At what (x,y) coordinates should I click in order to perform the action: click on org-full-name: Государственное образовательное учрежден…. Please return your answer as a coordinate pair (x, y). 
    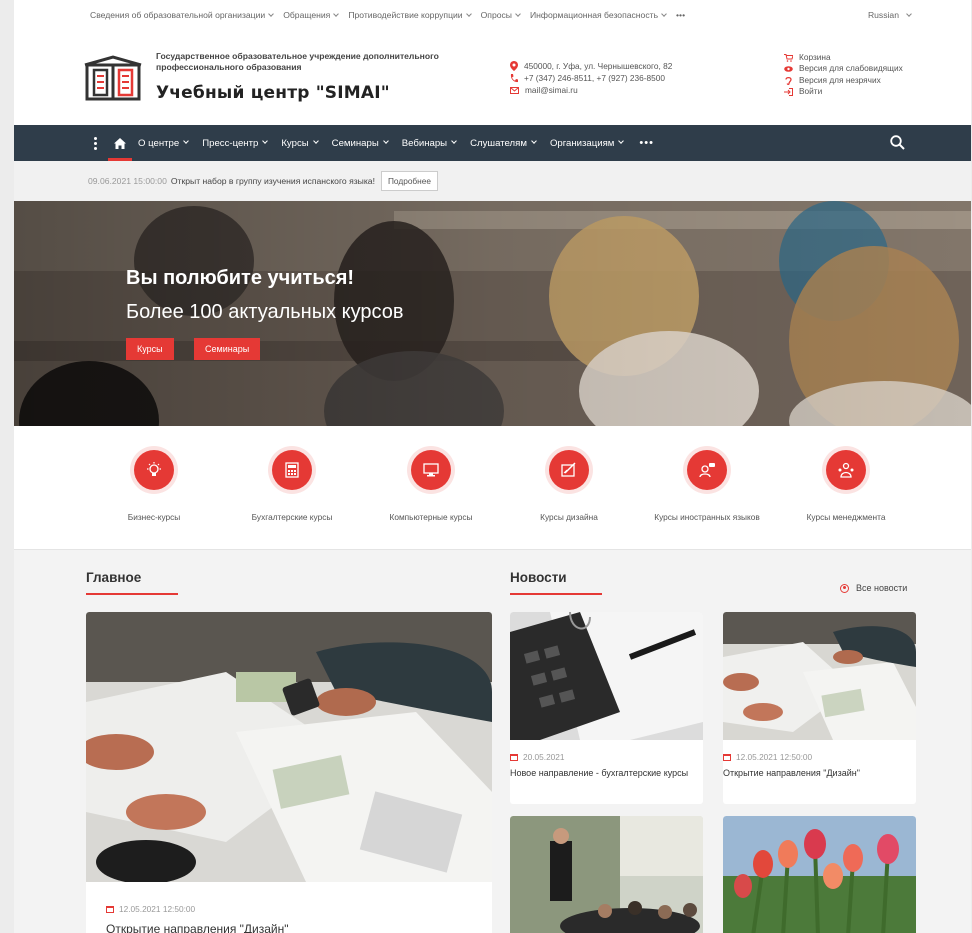
    Looking at the image, I should click on (297, 61).